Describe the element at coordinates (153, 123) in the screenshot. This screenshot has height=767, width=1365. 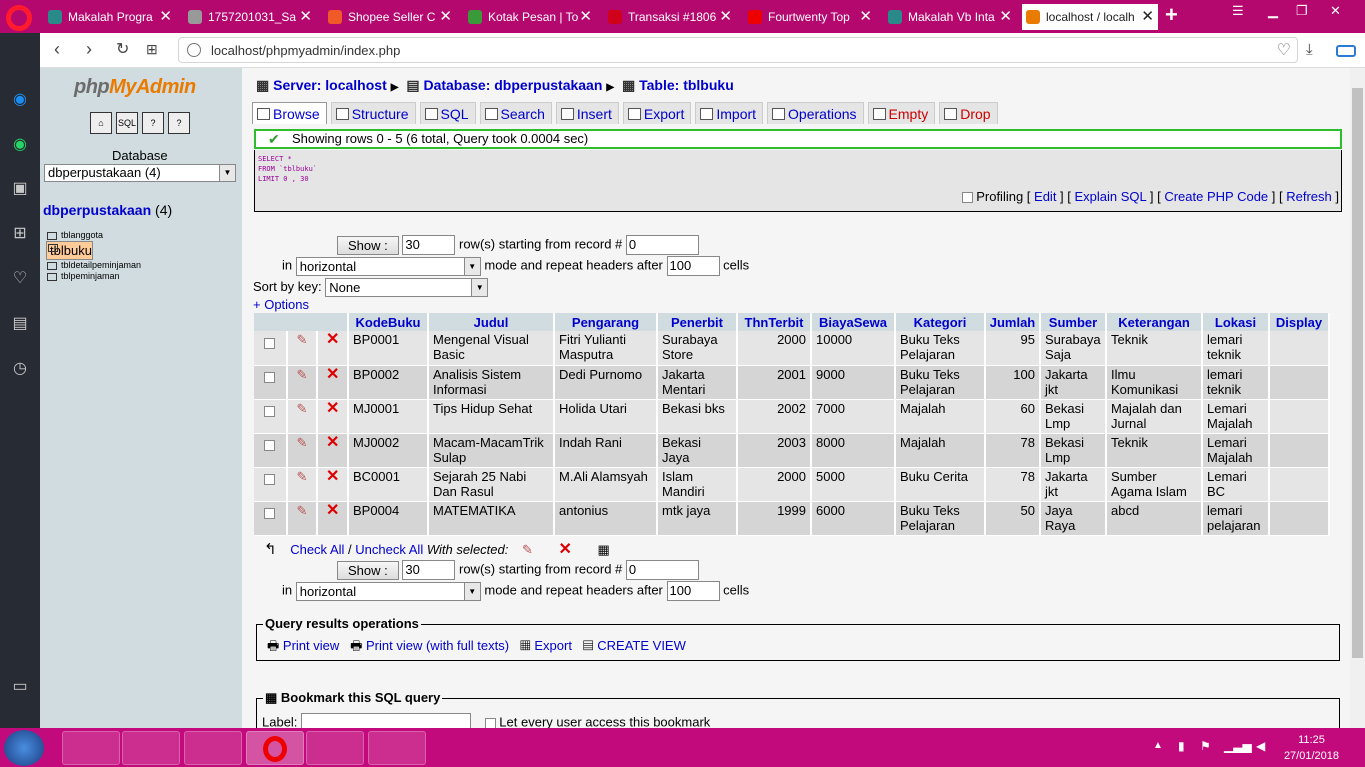
I see `documentation-icon: ?` at that location.